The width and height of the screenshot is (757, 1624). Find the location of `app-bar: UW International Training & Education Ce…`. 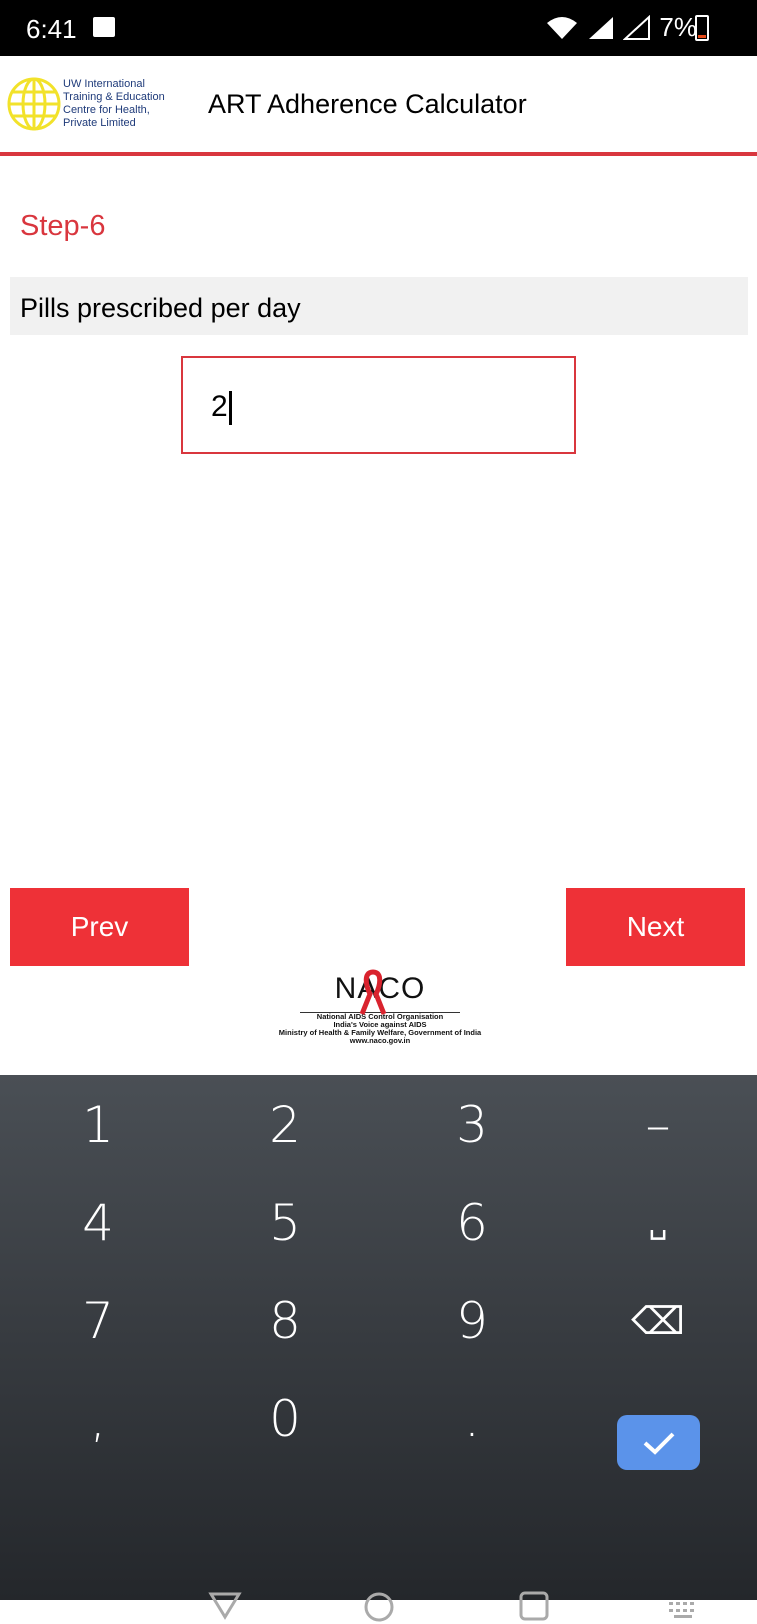

app-bar: UW International Training & Education Ce… is located at coordinates (378, 106).